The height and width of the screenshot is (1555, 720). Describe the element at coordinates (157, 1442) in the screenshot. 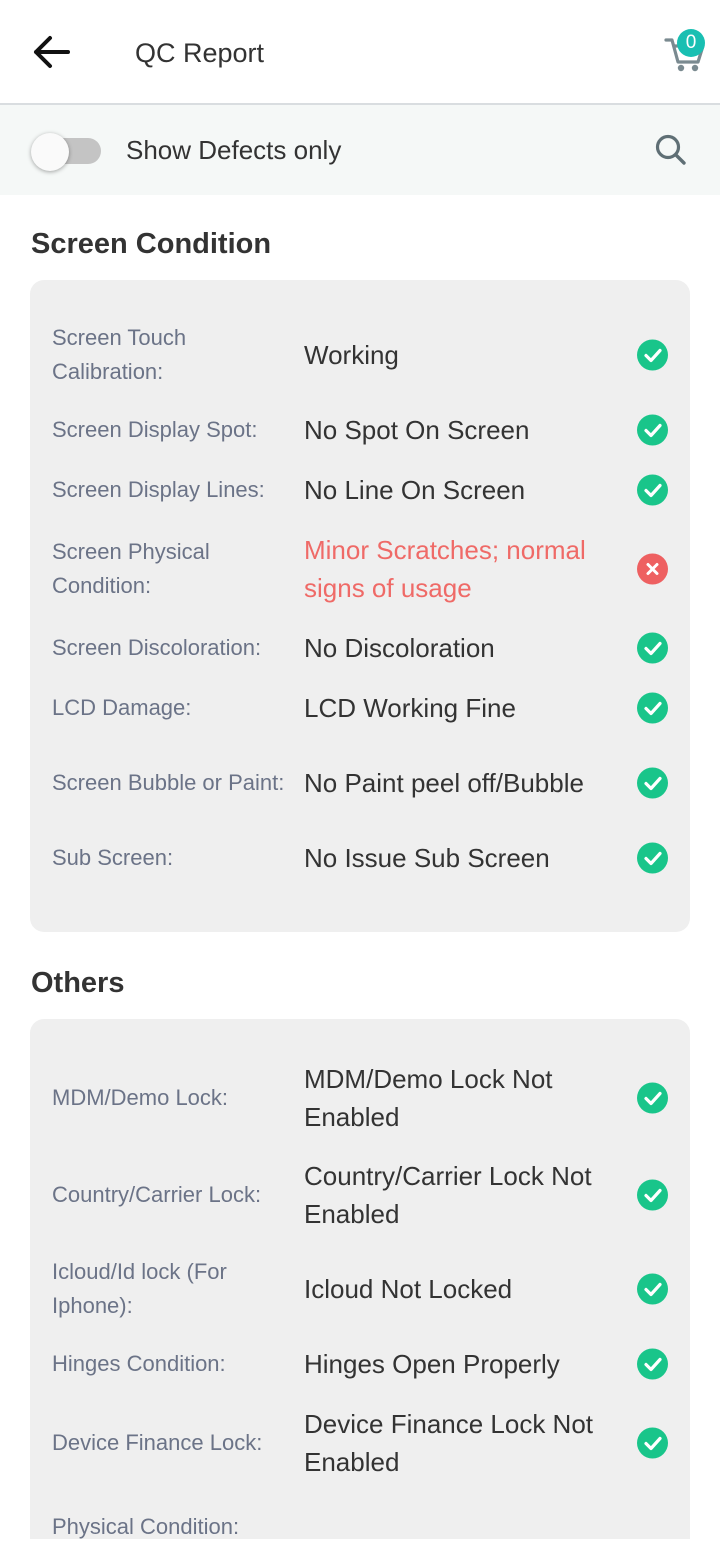

I see `item-label: Device Finance Lock:` at that location.